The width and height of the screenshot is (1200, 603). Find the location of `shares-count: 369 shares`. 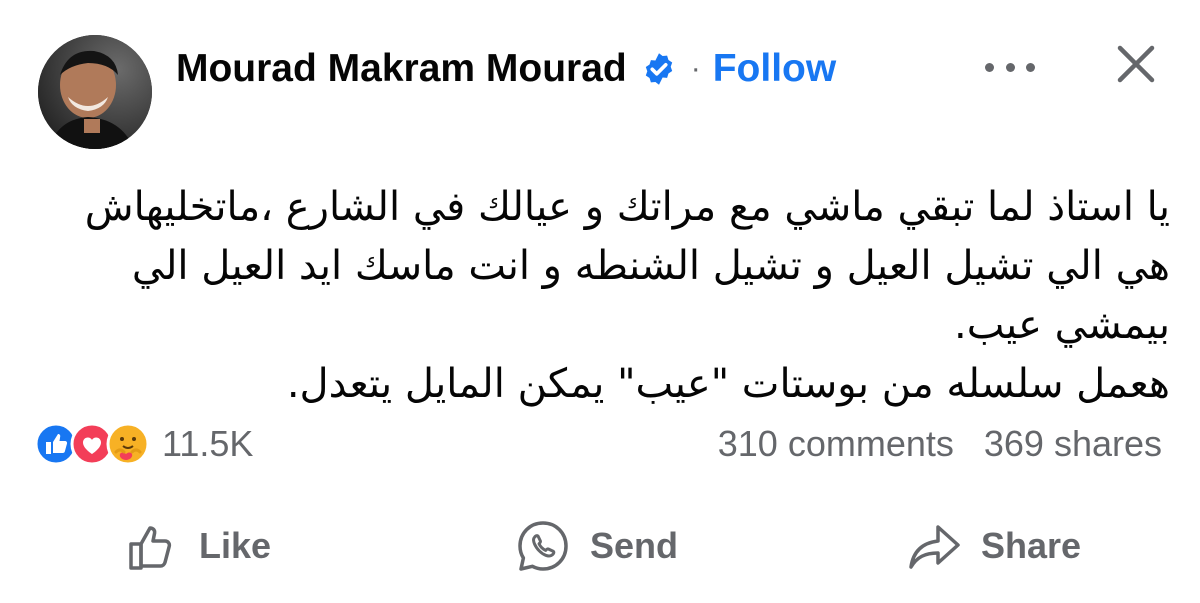

shares-count: 369 shares is located at coordinates (1073, 444).